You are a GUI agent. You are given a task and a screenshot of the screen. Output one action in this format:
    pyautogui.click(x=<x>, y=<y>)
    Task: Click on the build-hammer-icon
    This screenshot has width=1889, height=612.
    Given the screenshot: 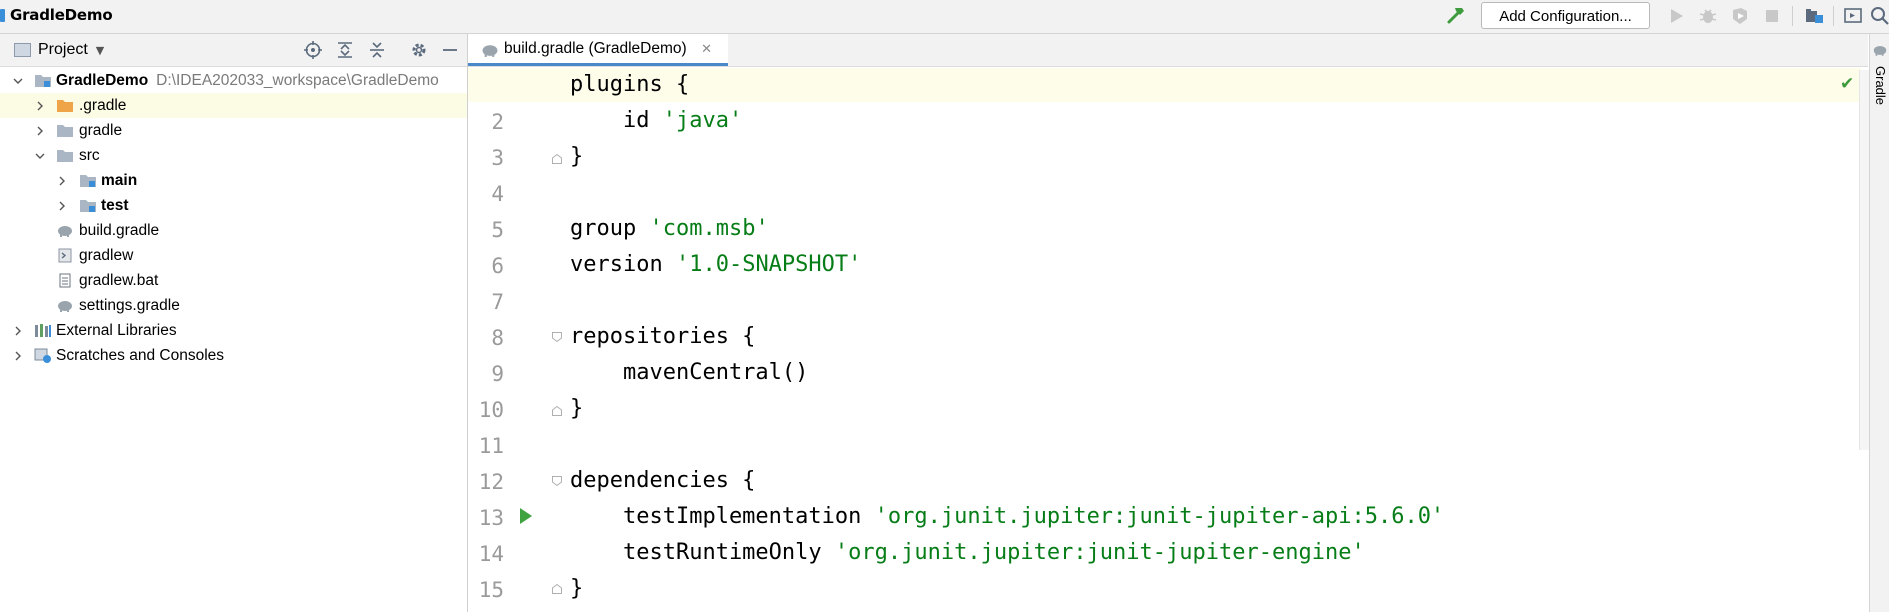 What is the action you would take?
    pyautogui.click(x=1456, y=15)
    